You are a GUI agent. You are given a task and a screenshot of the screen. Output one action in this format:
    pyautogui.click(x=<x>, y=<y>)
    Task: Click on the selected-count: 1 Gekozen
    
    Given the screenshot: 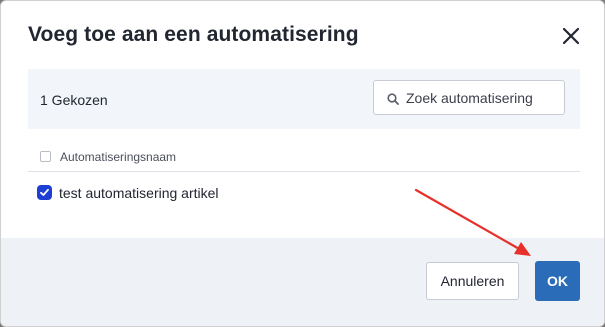 What is the action you would take?
    pyautogui.click(x=74, y=100)
    